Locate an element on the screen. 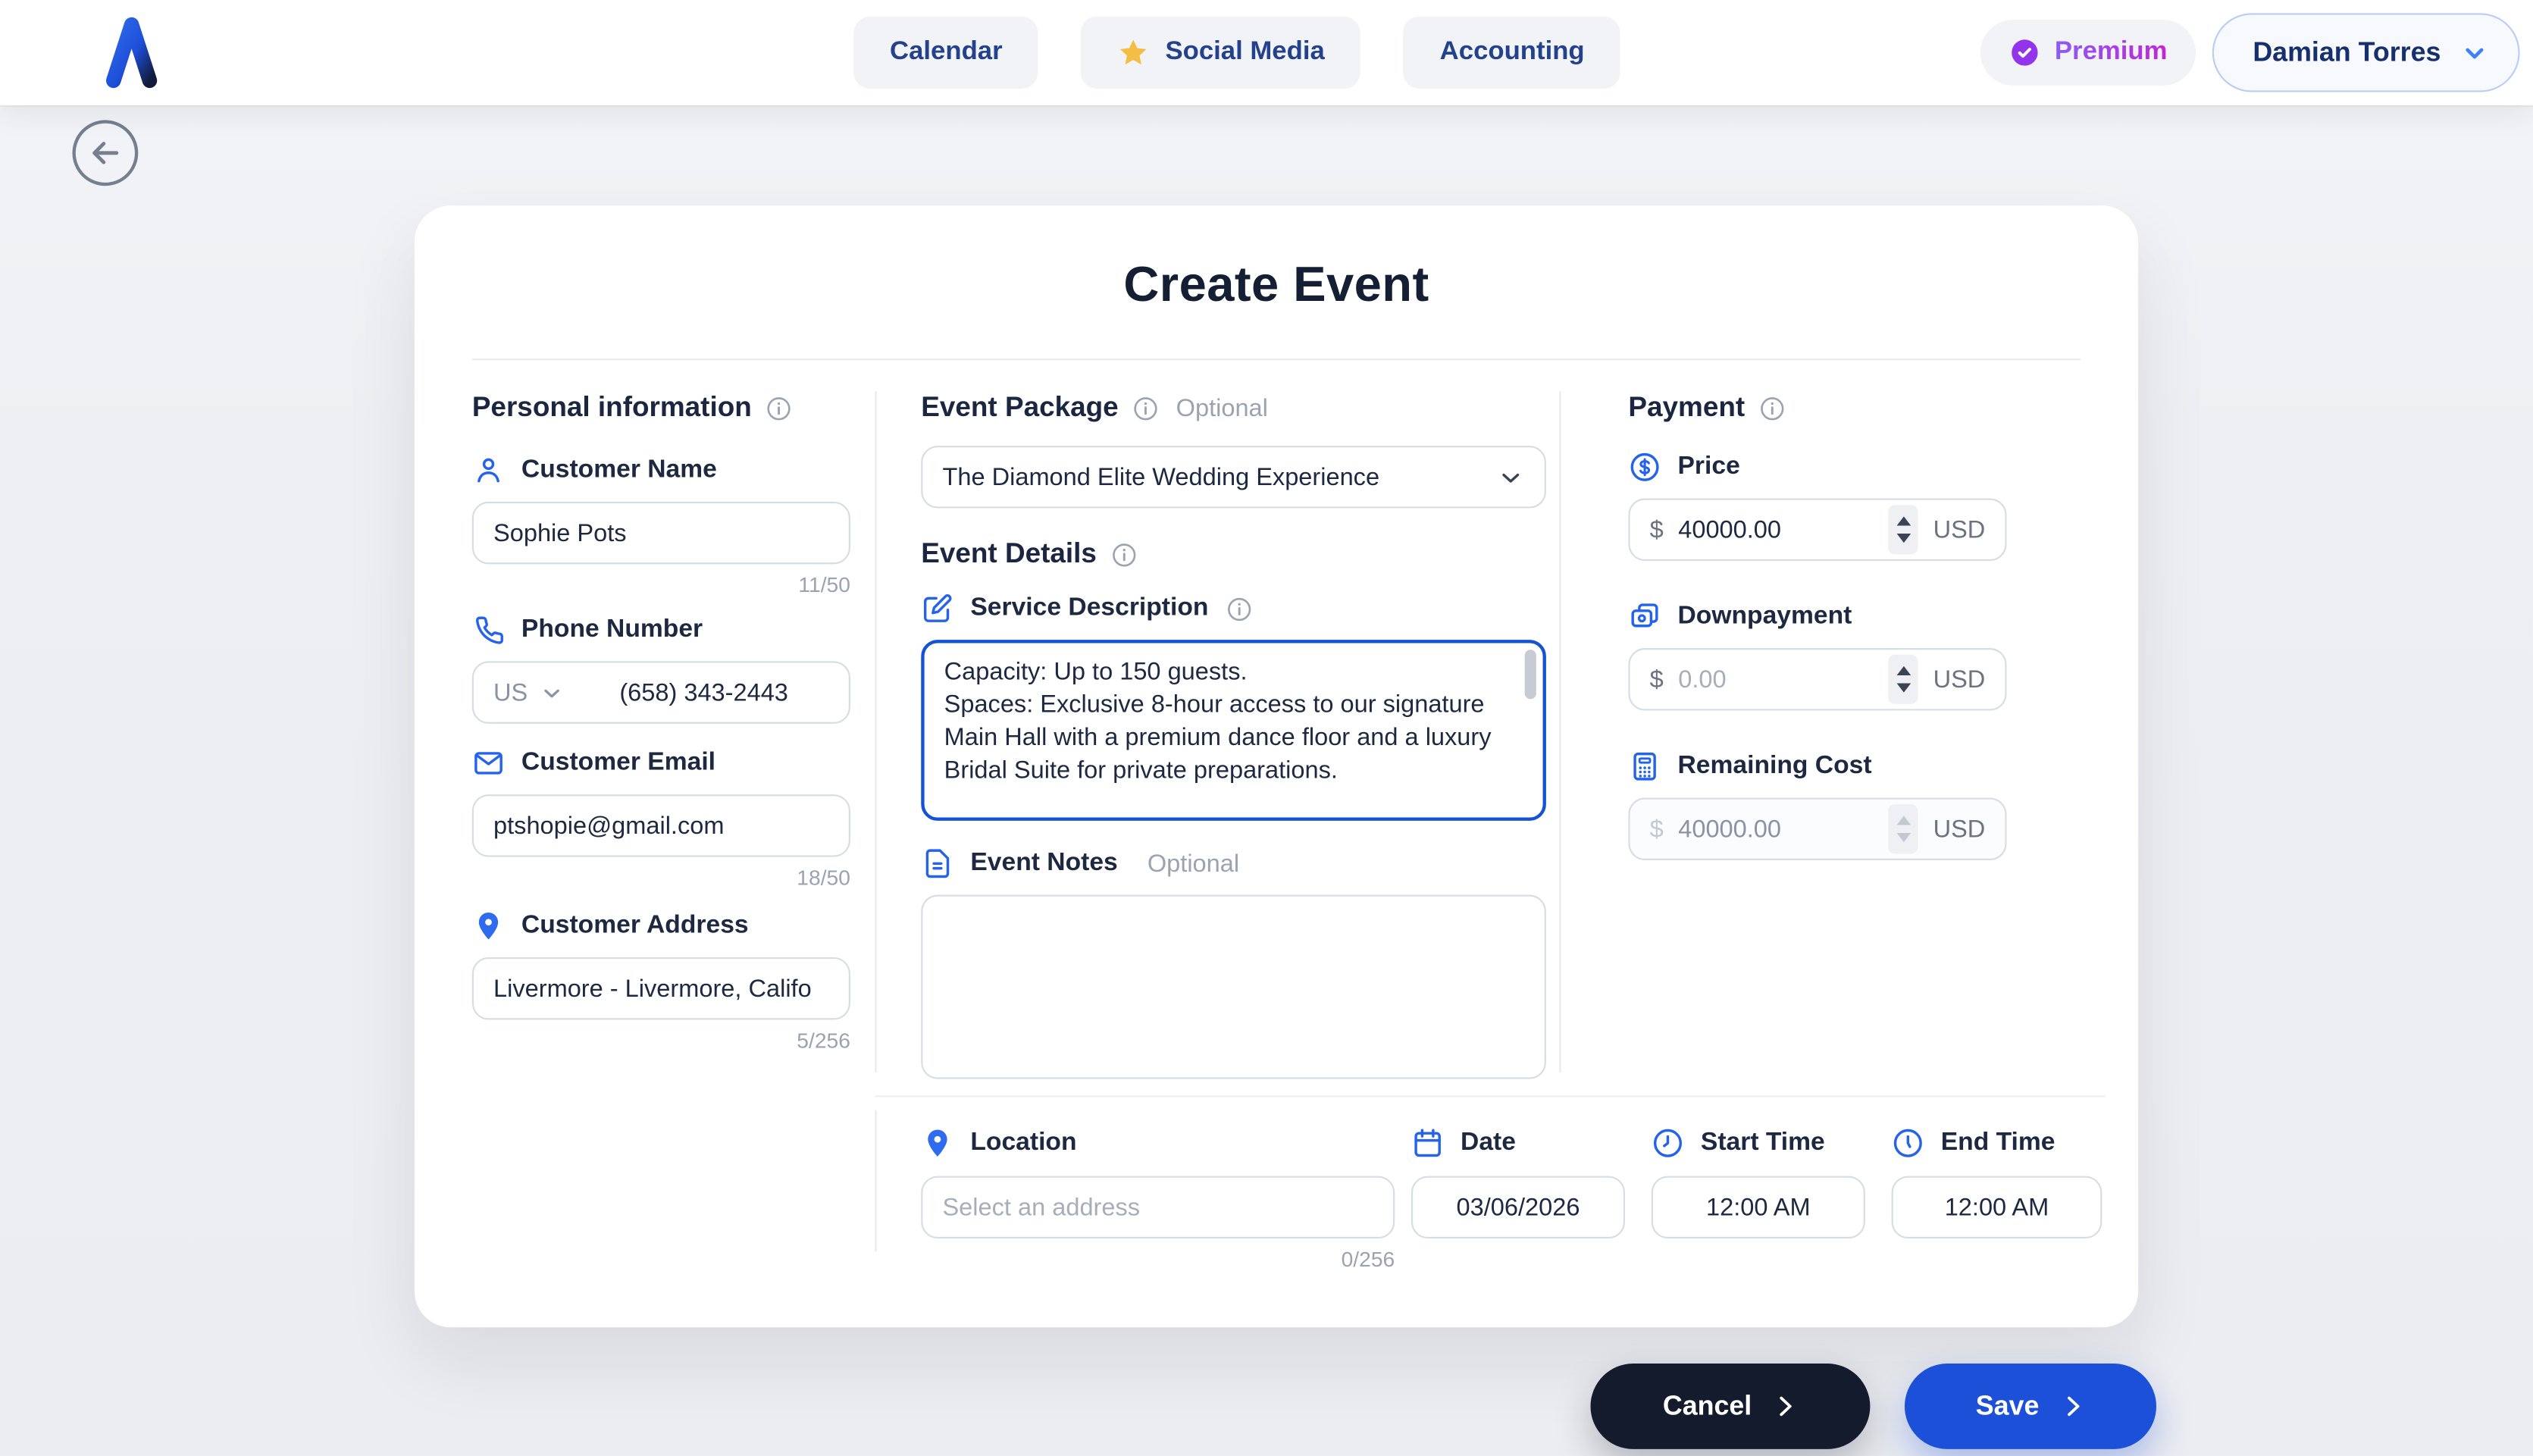 This screenshot has width=2533, height=1456. phone-country-select: US is located at coordinates (510, 692).